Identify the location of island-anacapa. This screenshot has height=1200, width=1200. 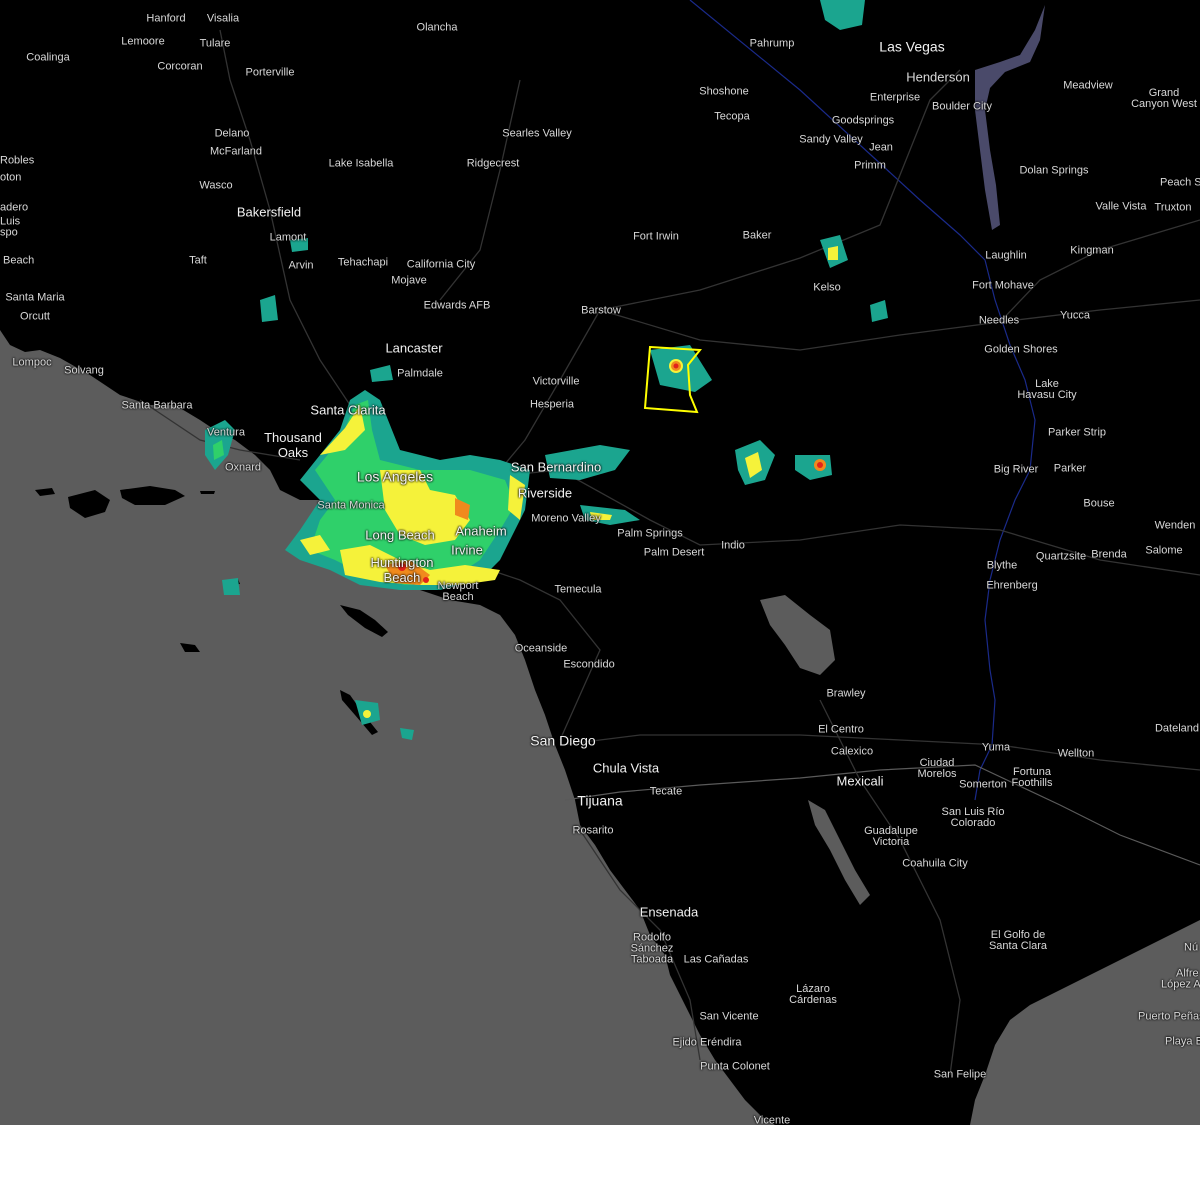
(207, 492).